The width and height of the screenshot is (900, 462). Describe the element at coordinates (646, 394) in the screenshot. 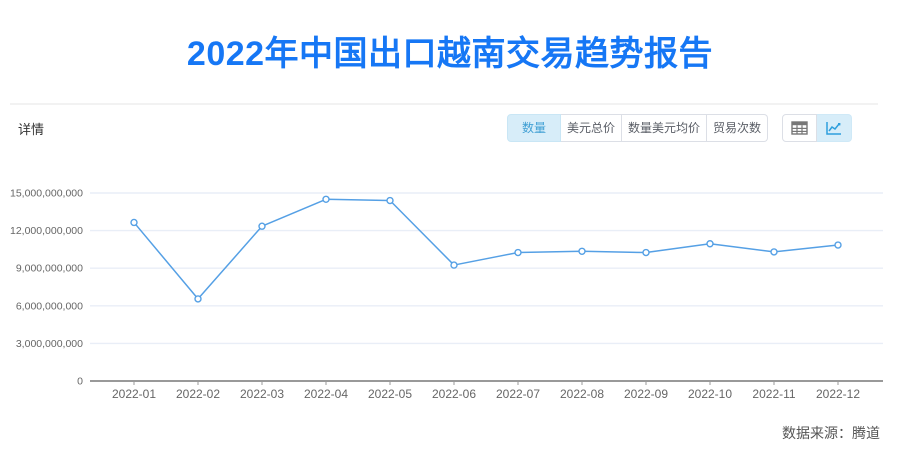

I see `svg-text: 2022-09` at that location.